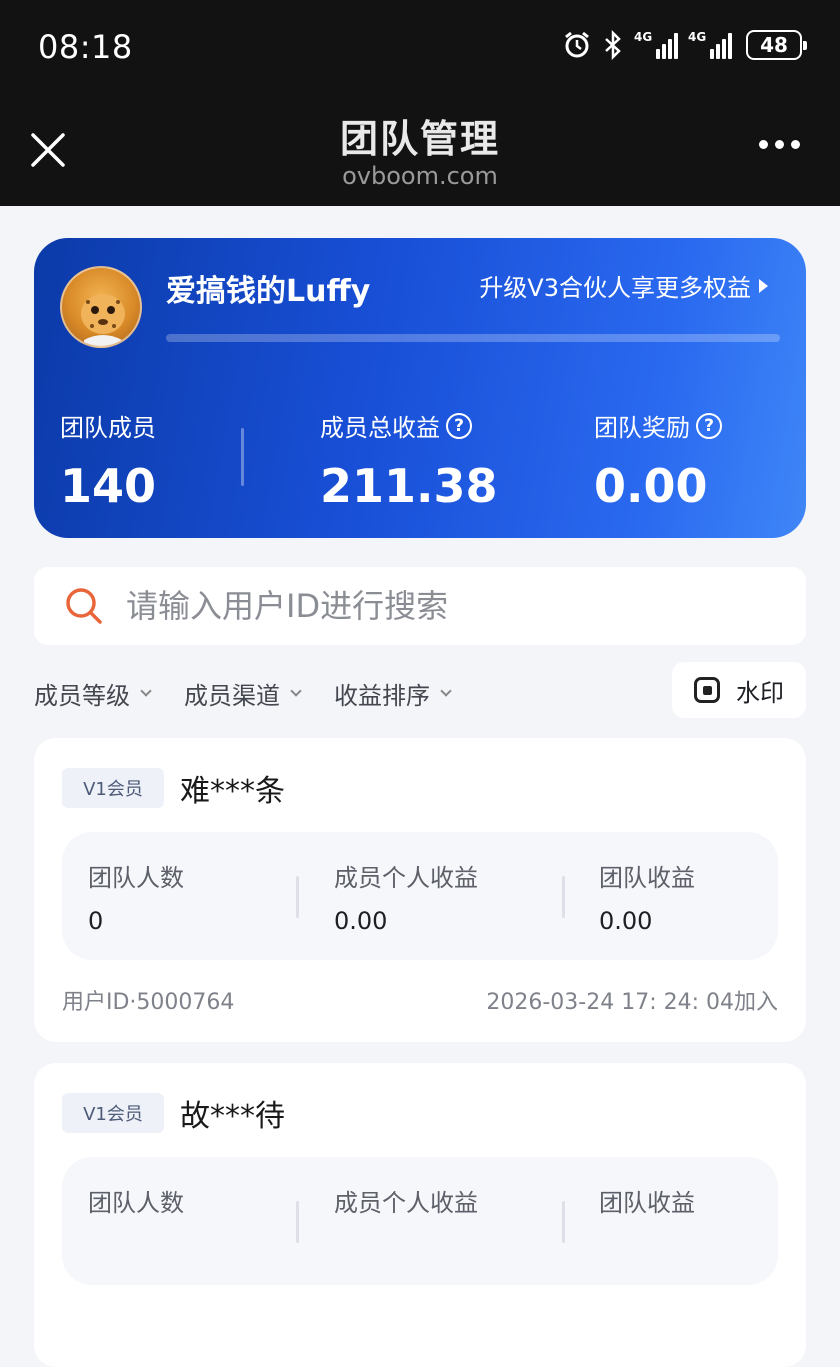 The image size is (840, 1367). I want to click on search-input, so click(426, 606).